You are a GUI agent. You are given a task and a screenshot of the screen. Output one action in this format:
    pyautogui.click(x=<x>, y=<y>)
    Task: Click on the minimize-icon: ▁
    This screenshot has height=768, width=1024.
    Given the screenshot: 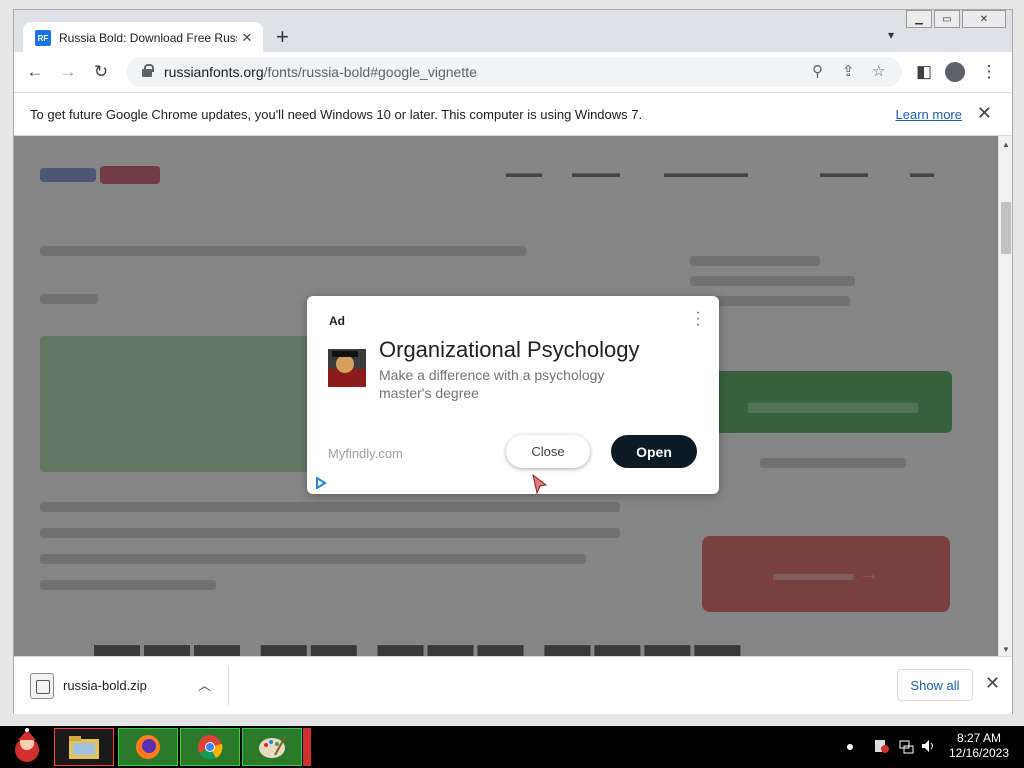 What is the action you would take?
    pyautogui.click(x=919, y=19)
    